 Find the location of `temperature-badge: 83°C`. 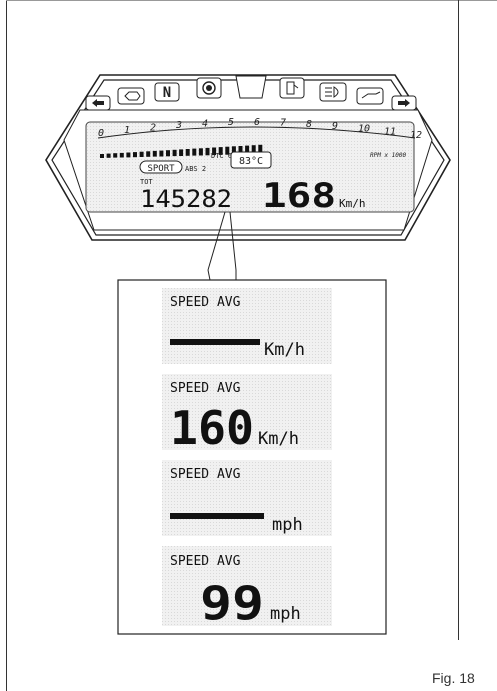

temperature-badge: 83°C is located at coordinates (251, 160).